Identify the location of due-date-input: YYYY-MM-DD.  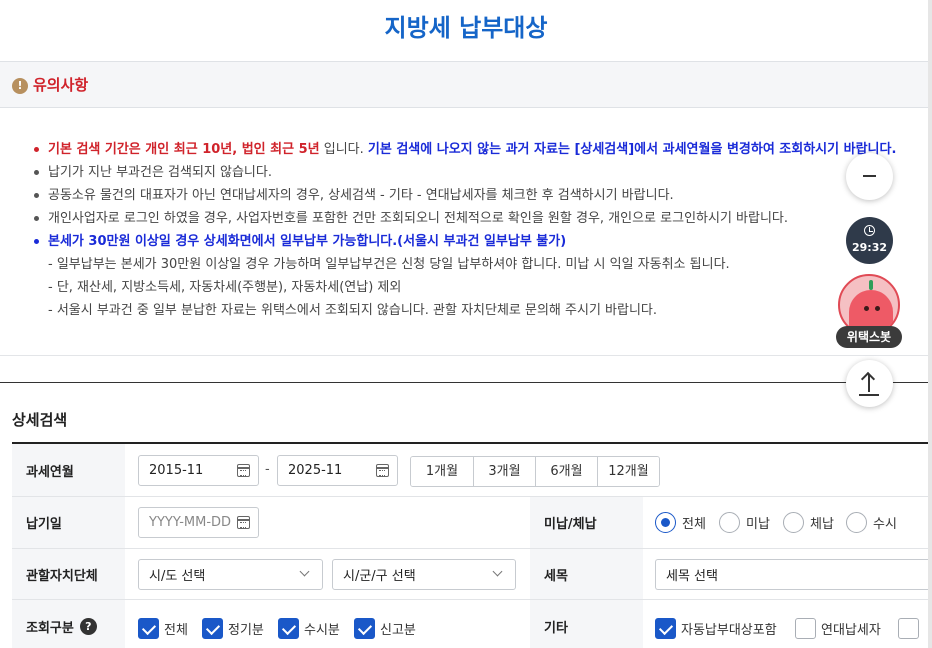
(198, 522).